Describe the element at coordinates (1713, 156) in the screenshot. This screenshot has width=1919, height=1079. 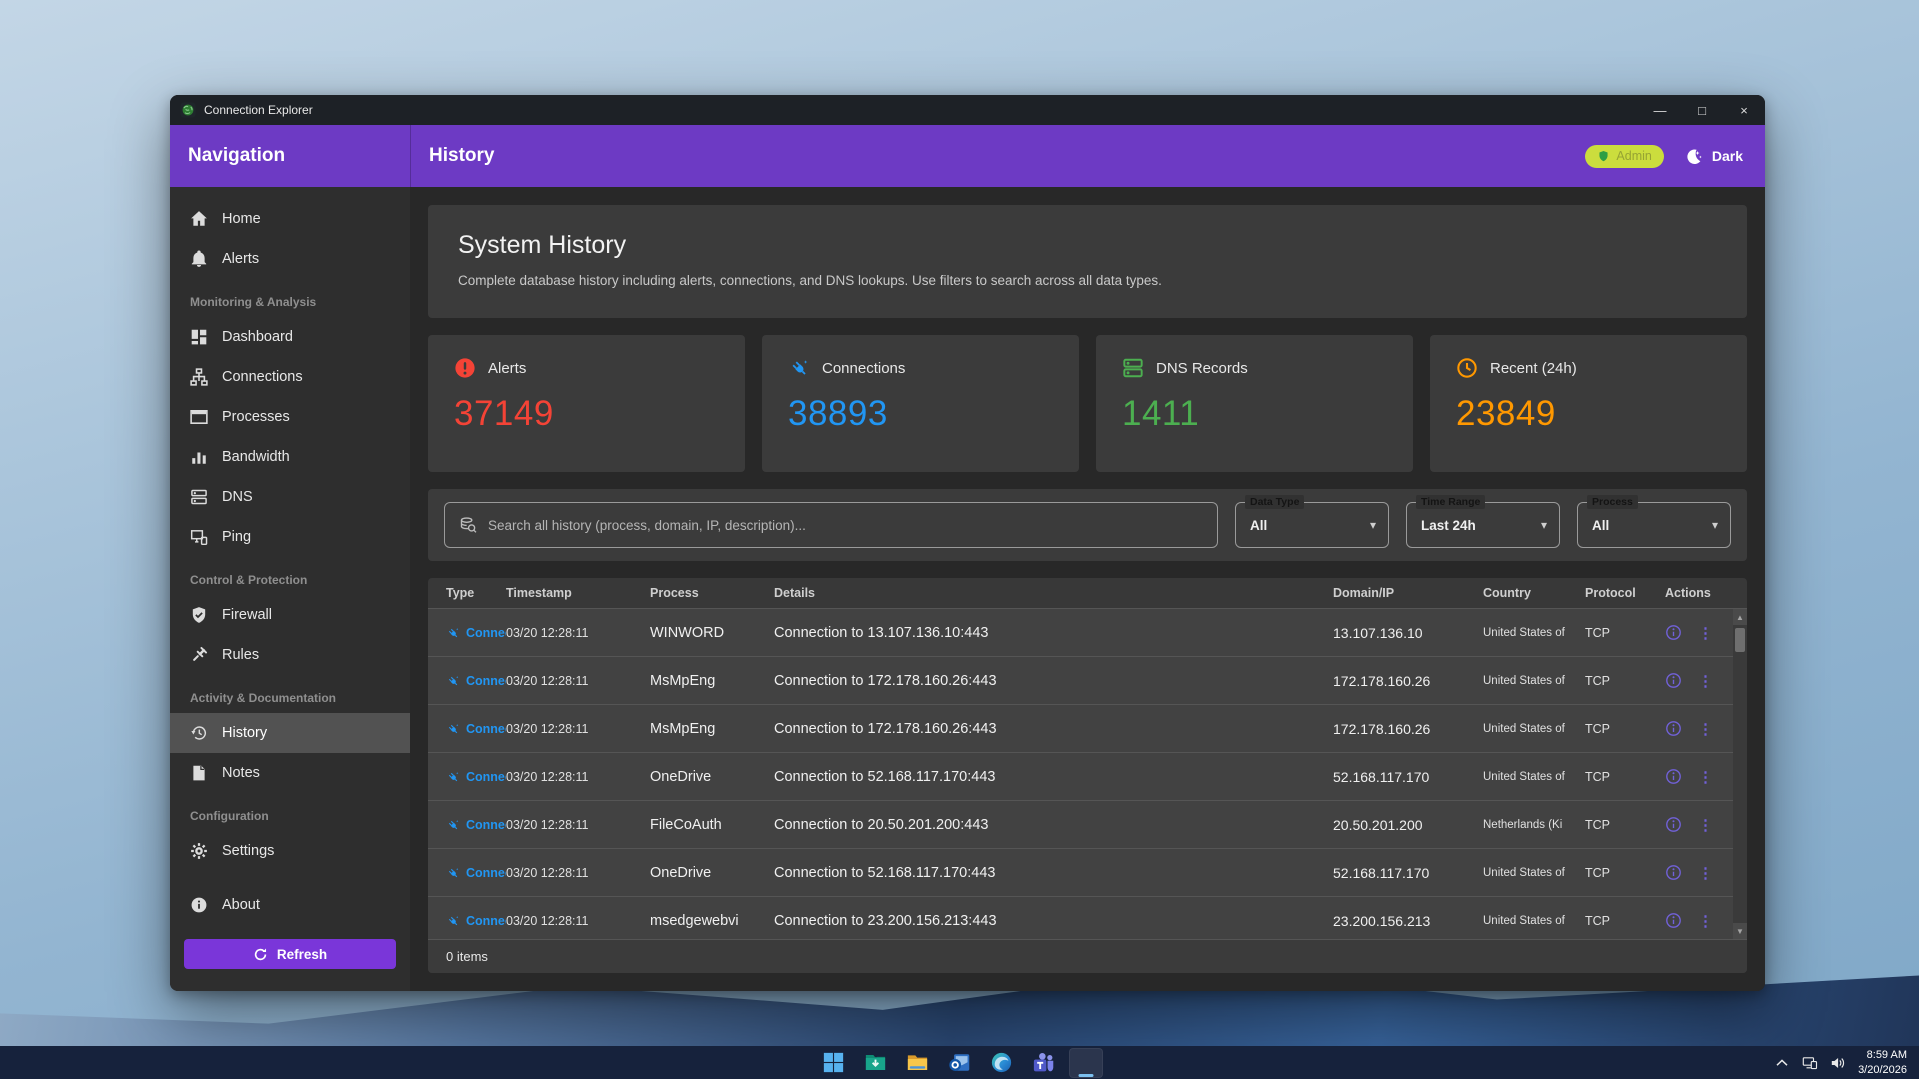
I see `theme-toggle: Dark` at that location.